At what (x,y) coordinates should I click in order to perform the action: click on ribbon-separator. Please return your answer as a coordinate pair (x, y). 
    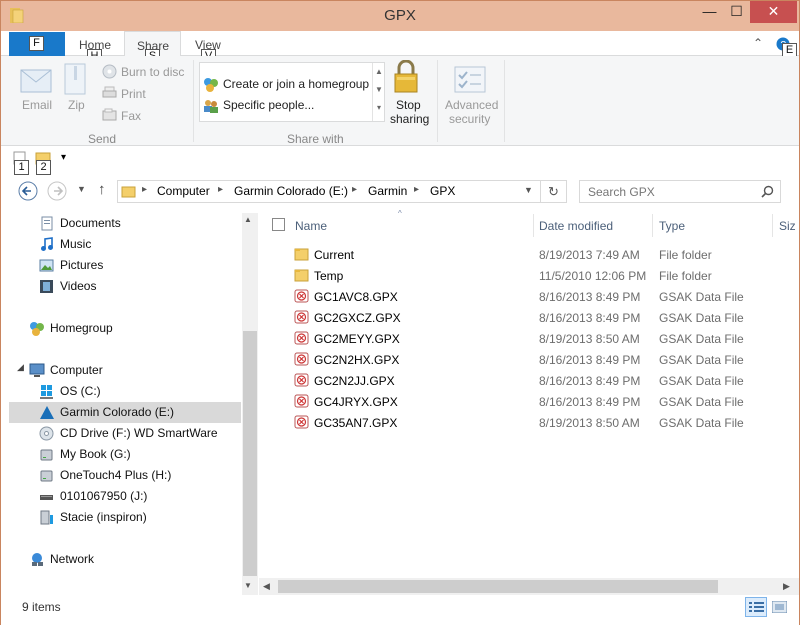
    Looking at the image, I should click on (437, 101).